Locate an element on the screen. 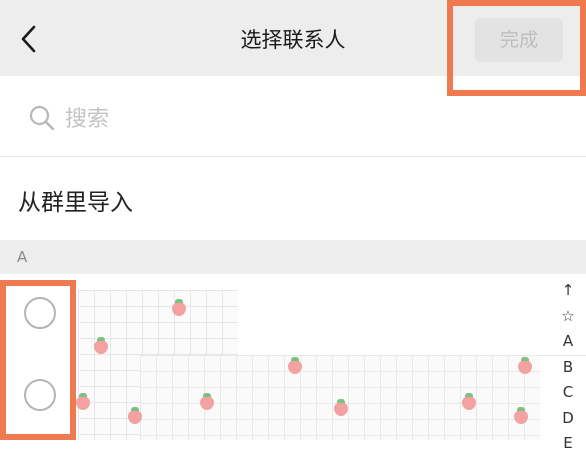 Image resolution: width=586 pixels, height=457 pixels. highlight-box-radios is located at coordinates (38, 360).